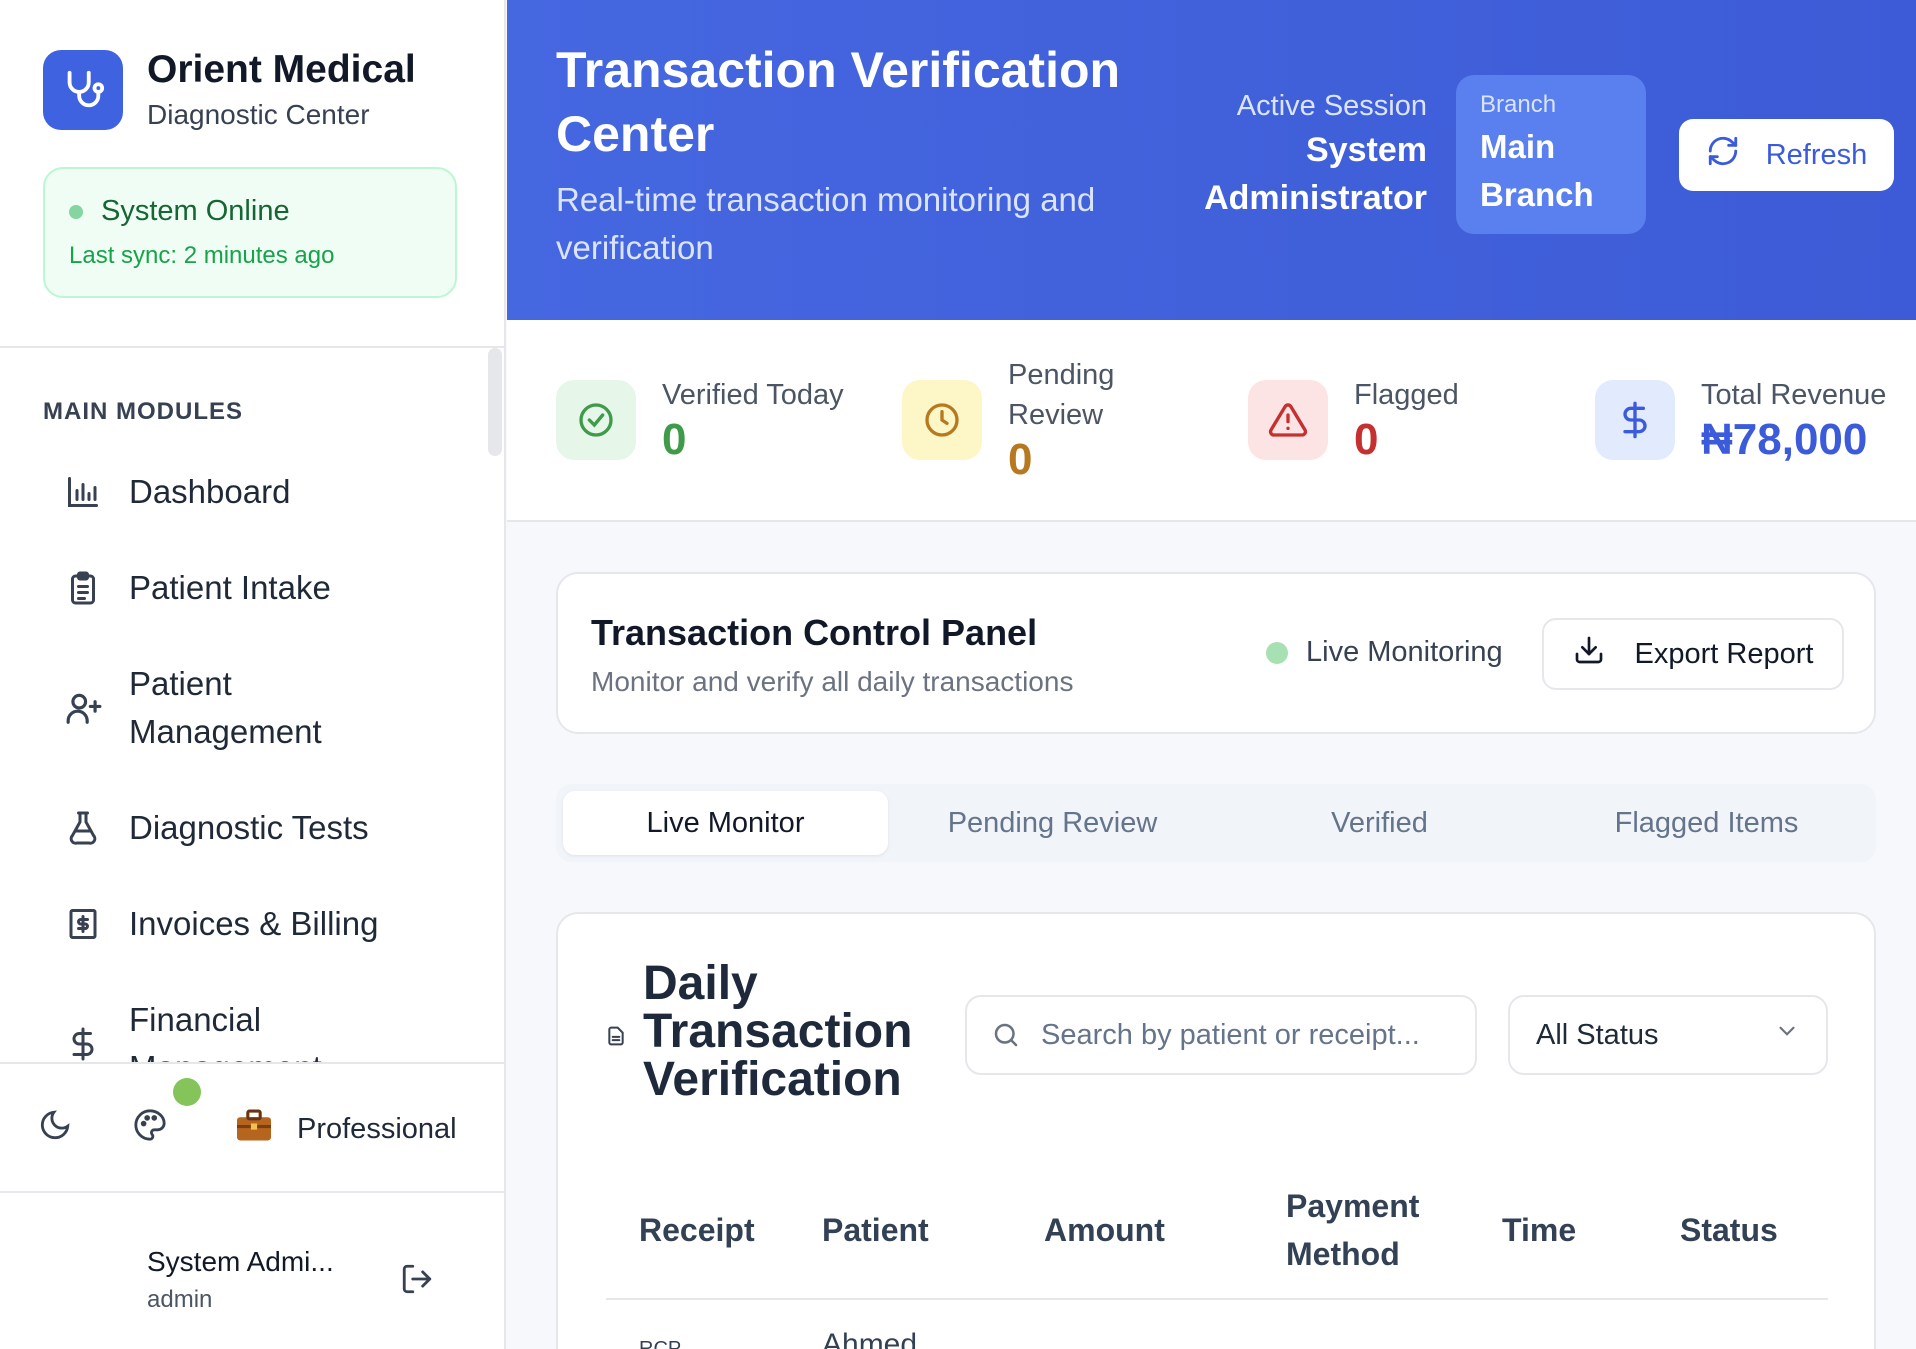 This screenshot has height=1349, width=1916. I want to click on bar-chart-icon, so click(86, 492).